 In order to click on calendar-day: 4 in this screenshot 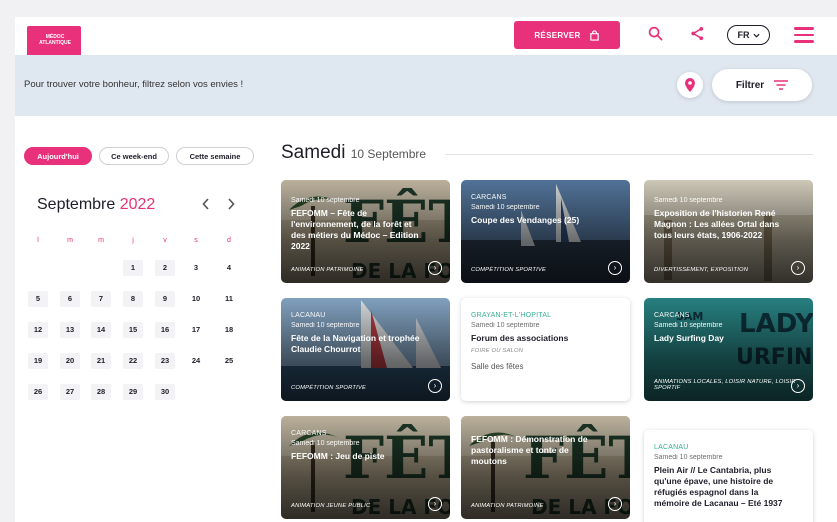, I will do `click(229, 268)`.